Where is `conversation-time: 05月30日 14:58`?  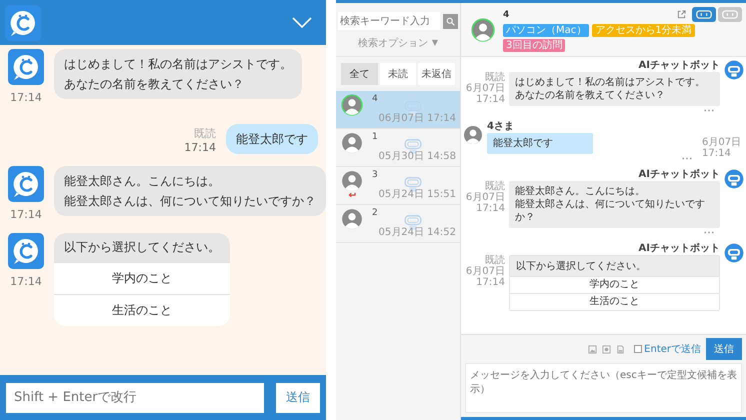
conversation-time: 05月30日 14:58 is located at coordinates (417, 156).